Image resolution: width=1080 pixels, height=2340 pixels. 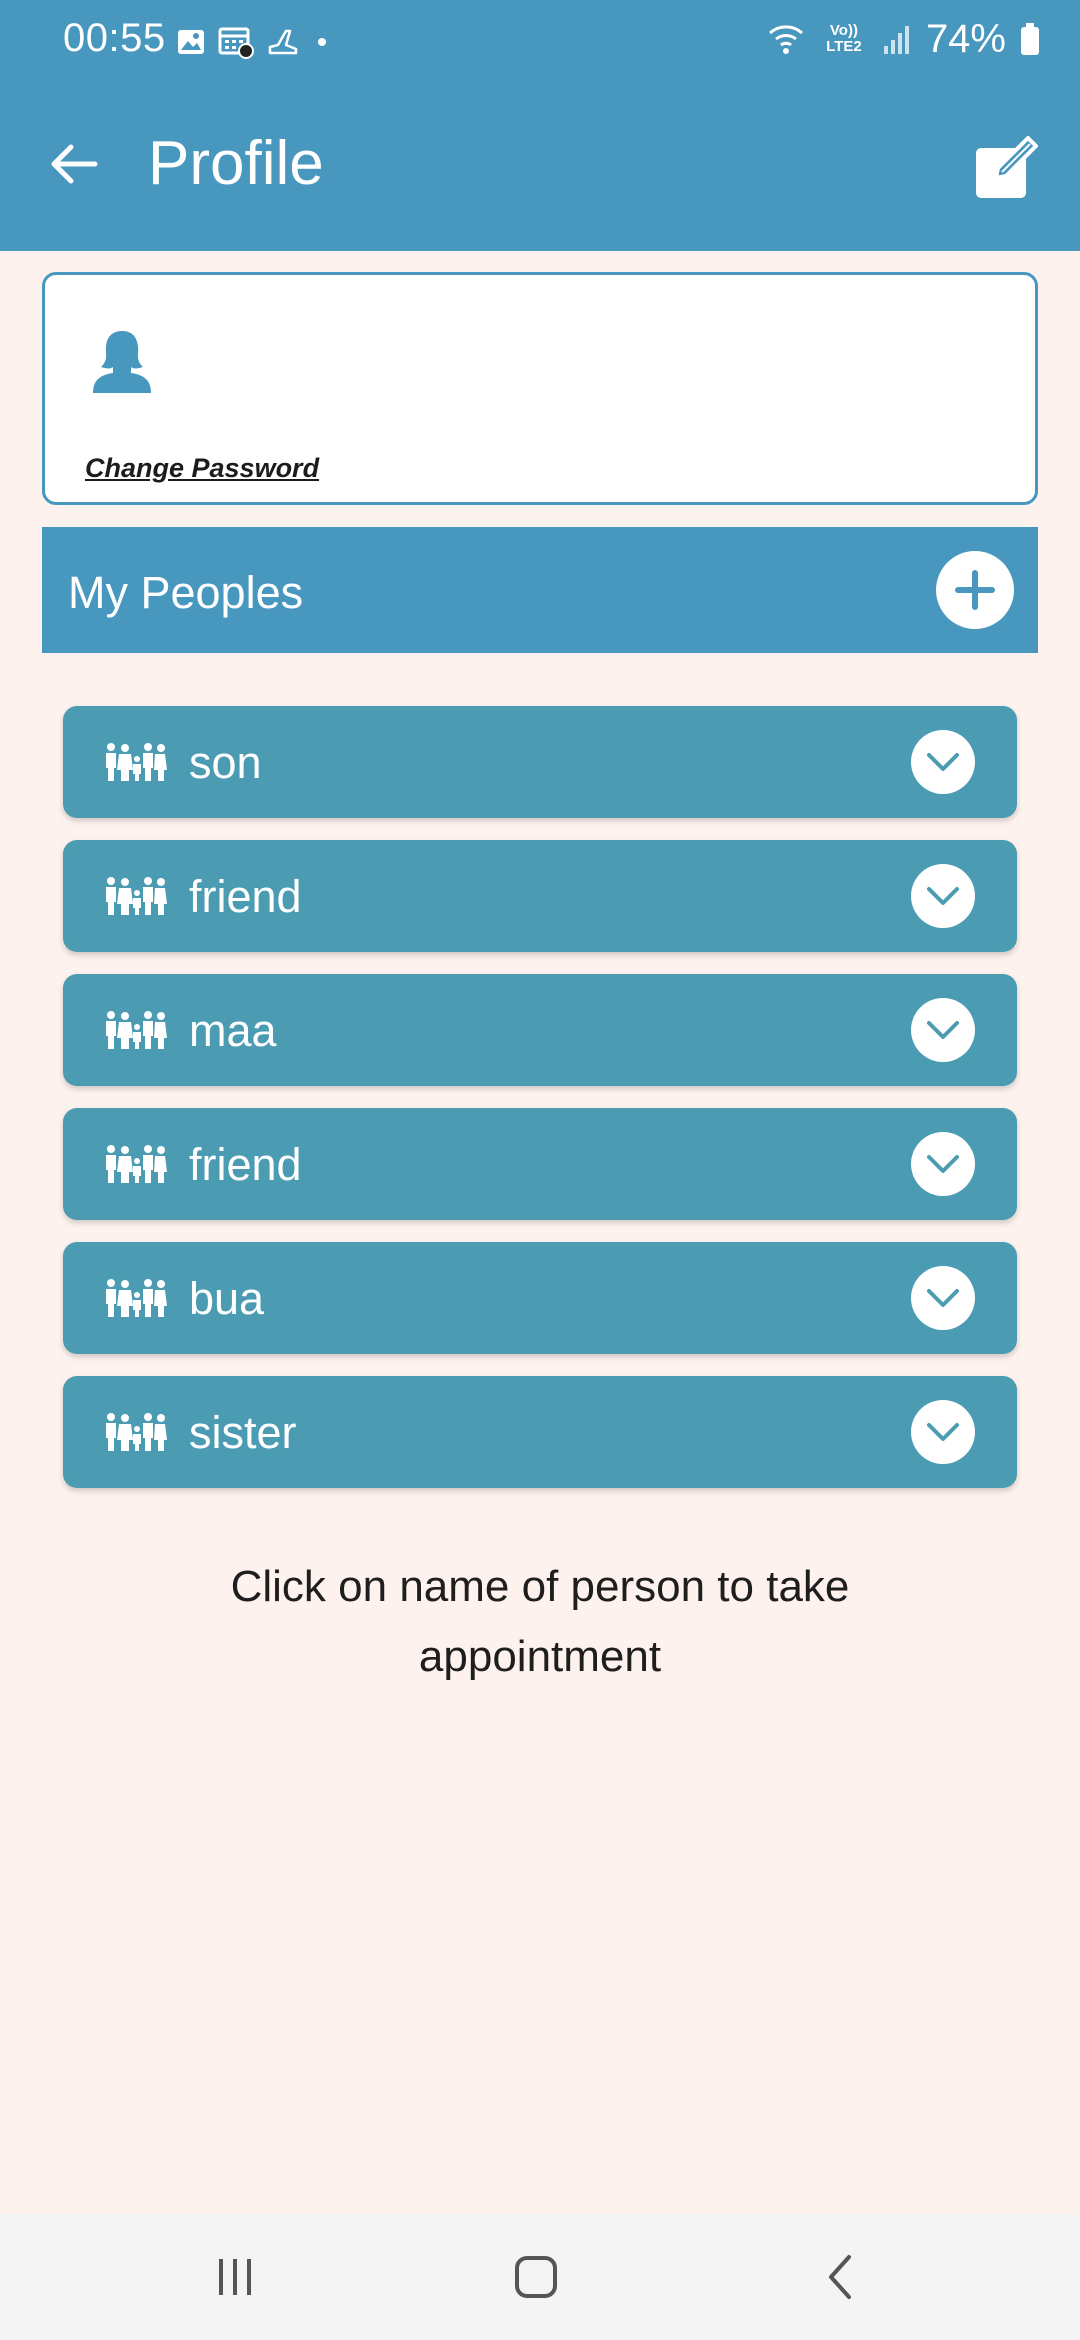 I want to click on system-nav-bar, so click(x=540, y=2277).